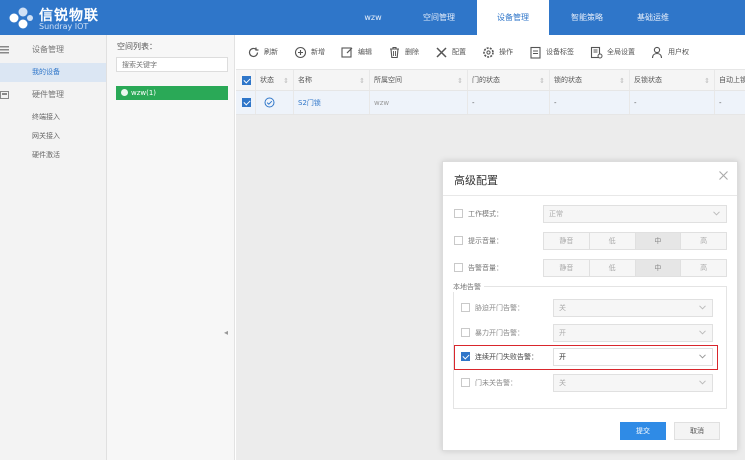 The image size is (745, 460). I want to click on config-button: 配置, so click(450, 52).